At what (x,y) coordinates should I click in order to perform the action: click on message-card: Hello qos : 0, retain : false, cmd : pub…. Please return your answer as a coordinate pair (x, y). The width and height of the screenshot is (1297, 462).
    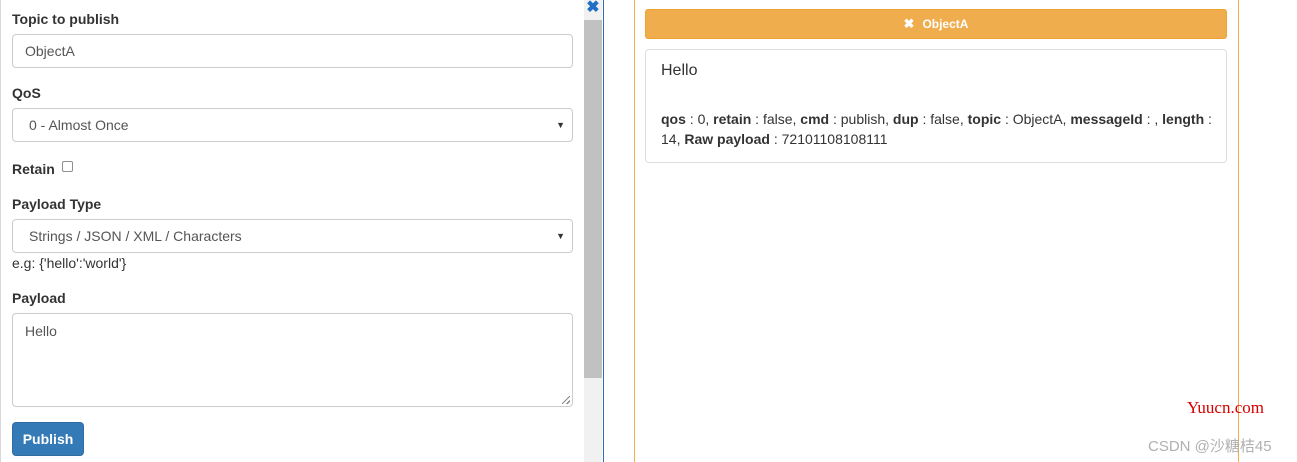
    Looking at the image, I should click on (936, 106).